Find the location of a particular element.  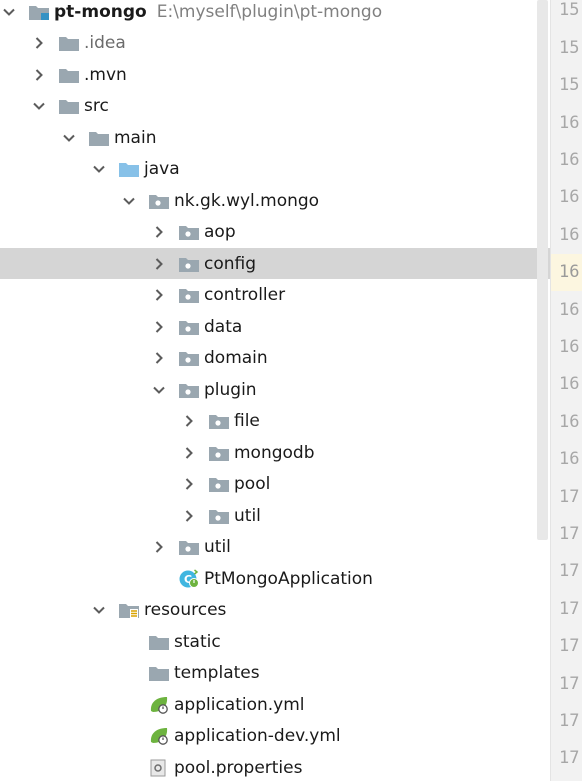

tree-node-pool-properties: pool.properties is located at coordinates (275, 766).